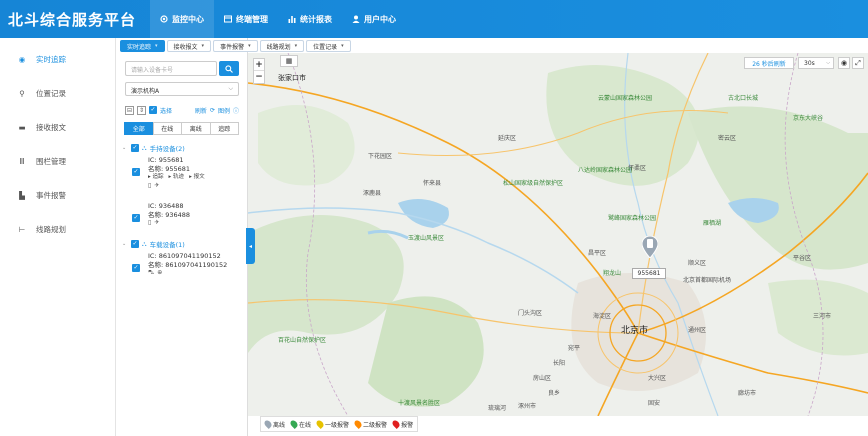  I want to click on refresh-link: 刷新, so click(201, 110).